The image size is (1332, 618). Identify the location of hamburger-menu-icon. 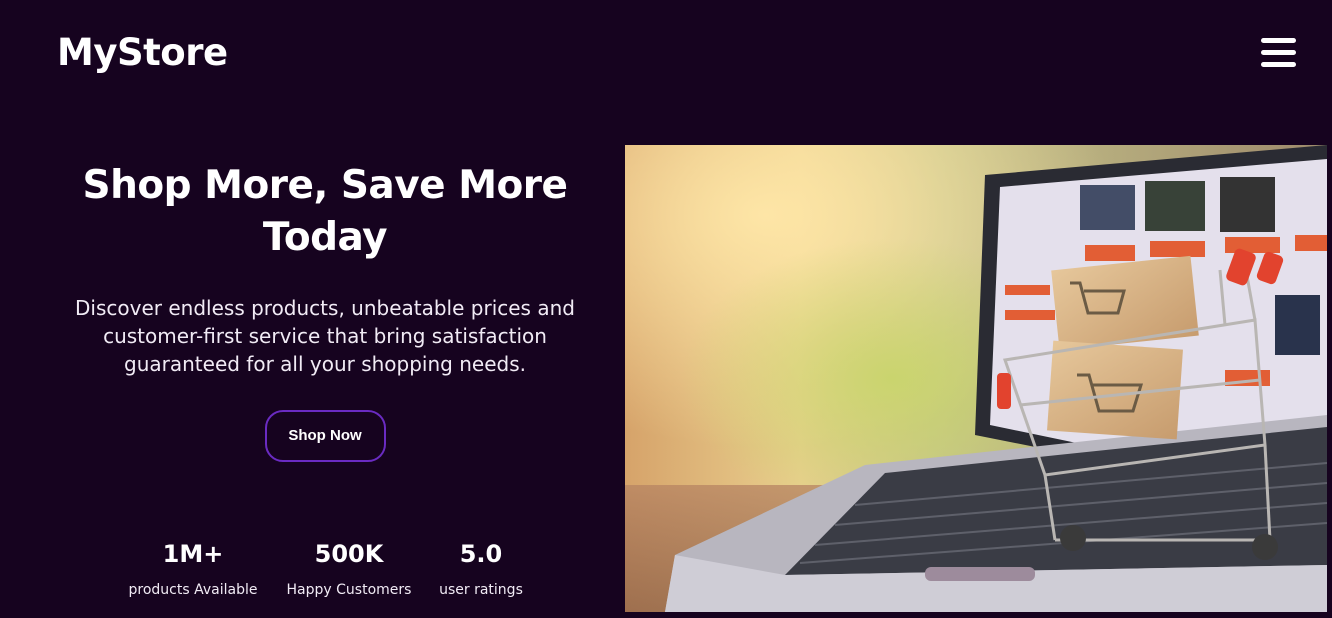
(1278, 53).